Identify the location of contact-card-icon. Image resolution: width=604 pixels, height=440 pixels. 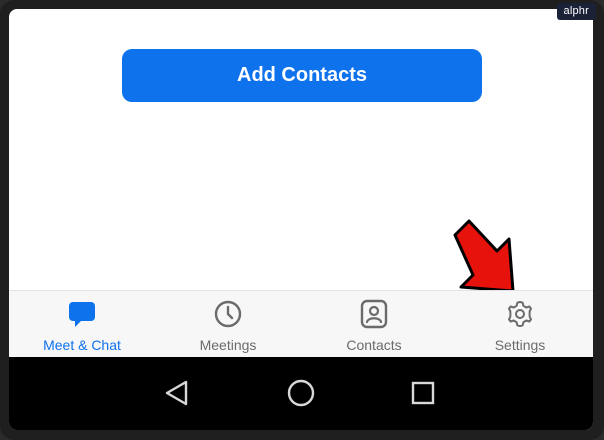
(374, 314).